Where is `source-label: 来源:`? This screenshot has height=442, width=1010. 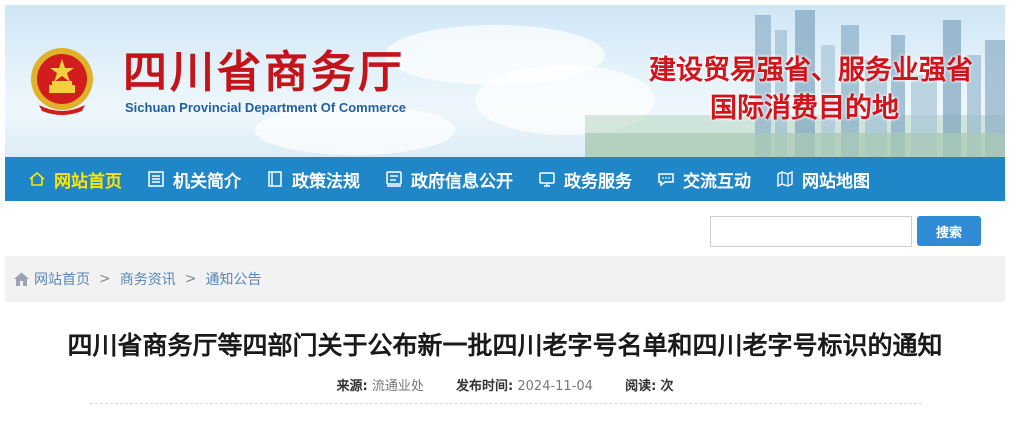
source-label: 来源: is located at coordinates (352, 386).